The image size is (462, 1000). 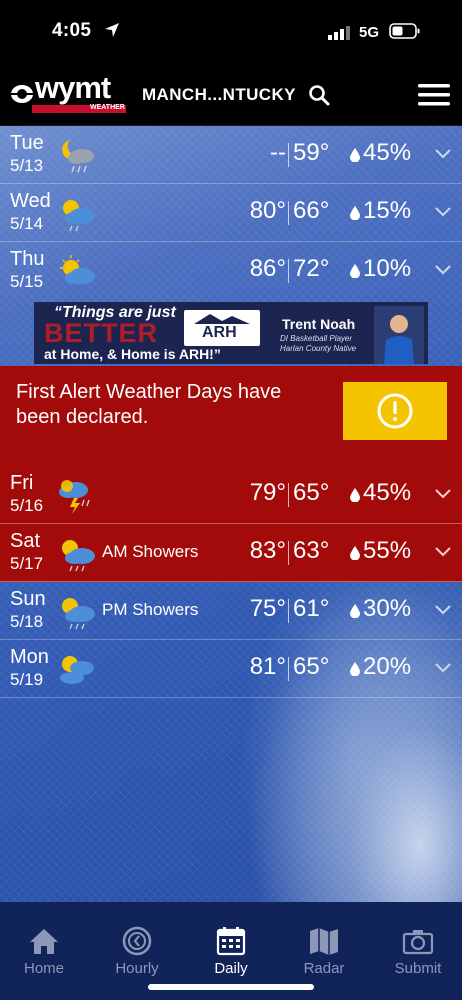 I want to click on night-cloudy-rain-icon, so click(x=78, y=156).